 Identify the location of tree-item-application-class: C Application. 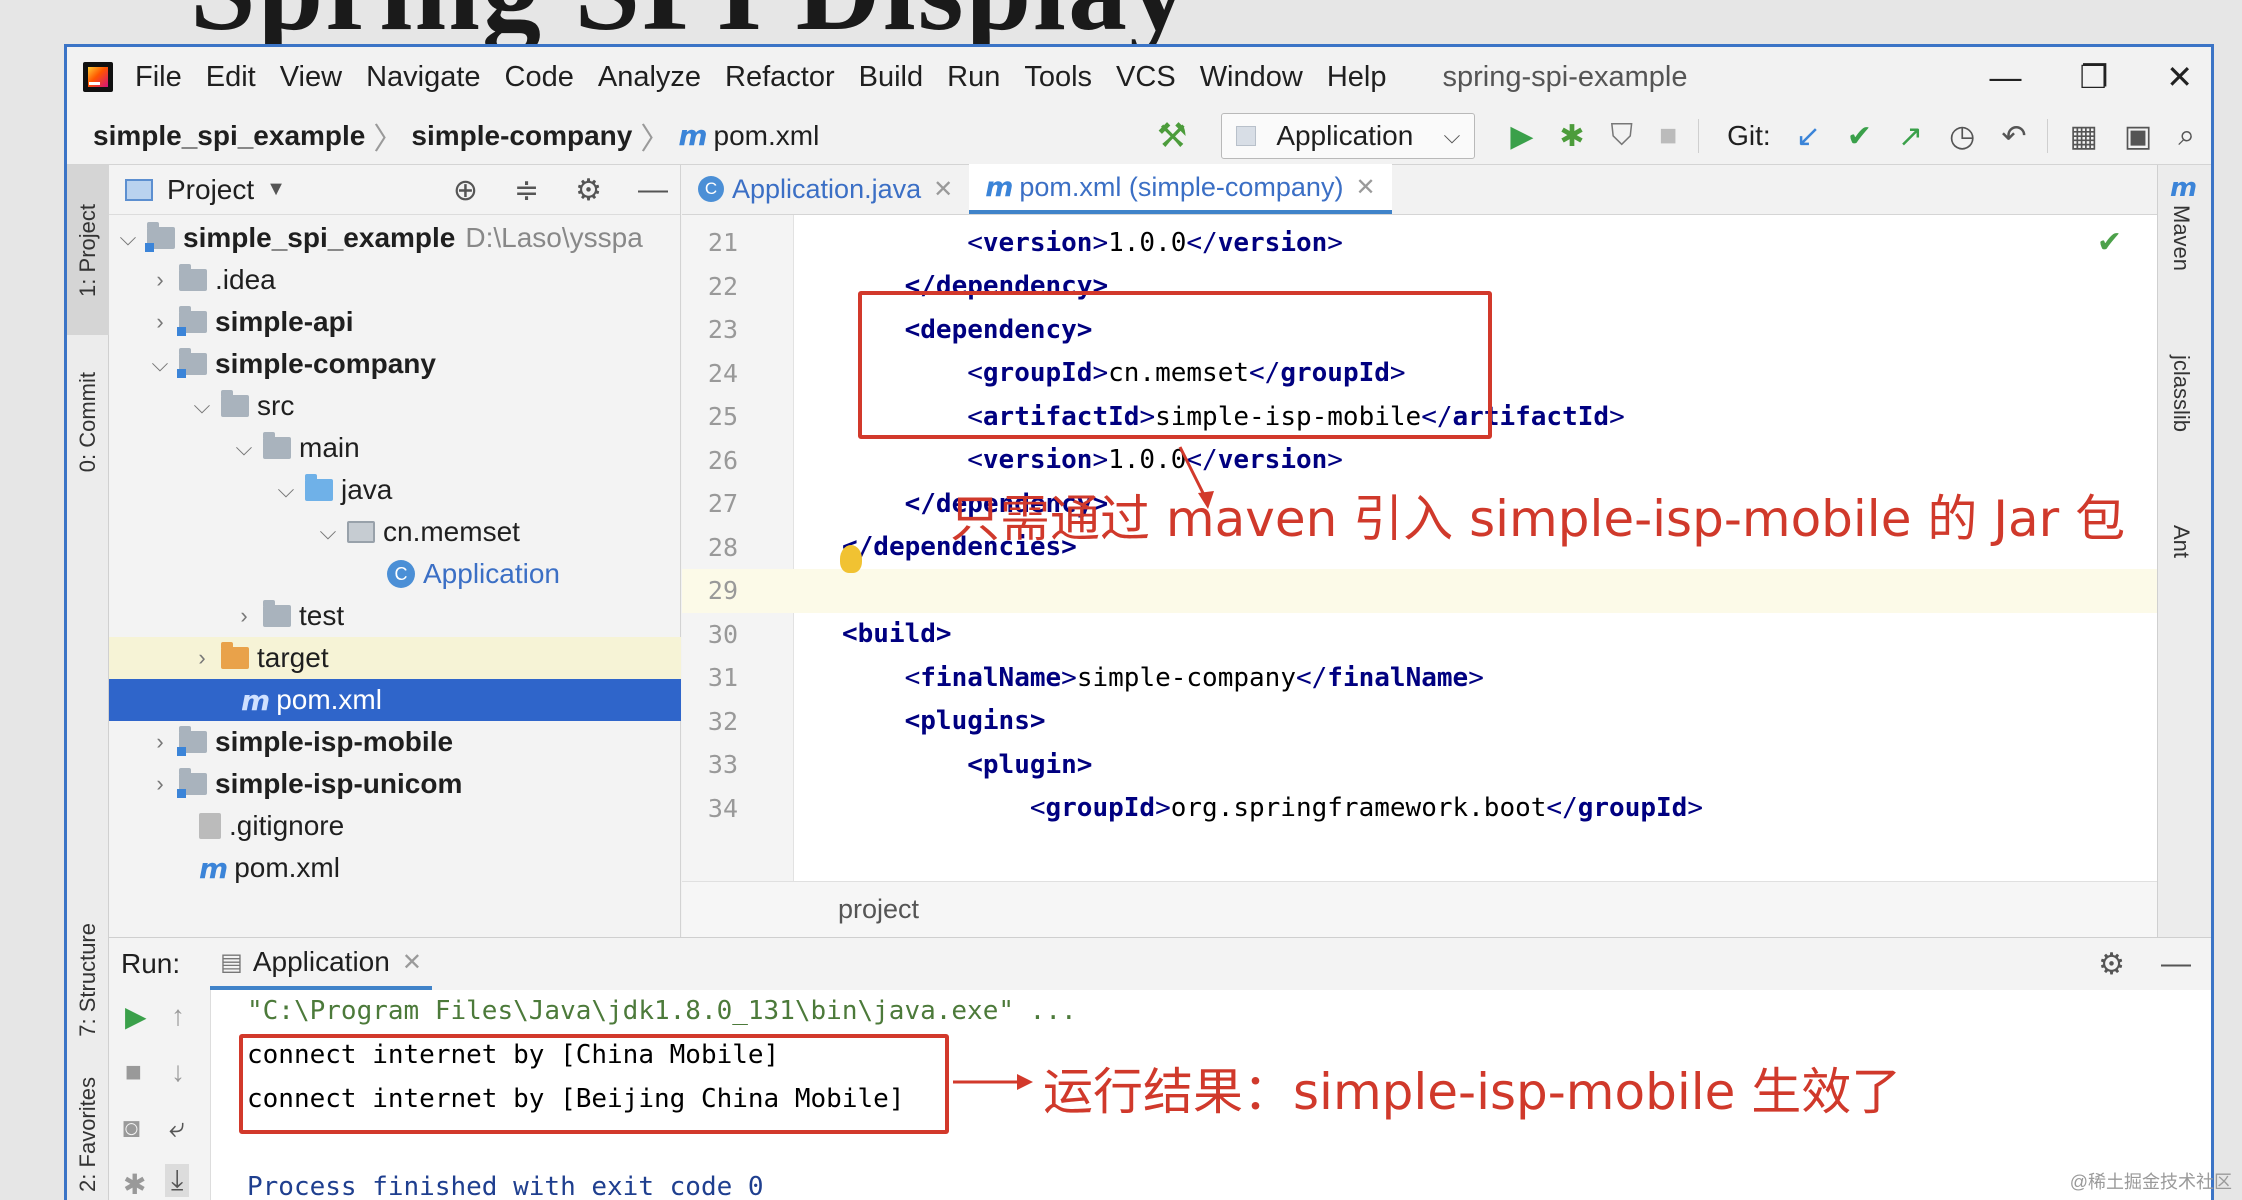
(395, 574).